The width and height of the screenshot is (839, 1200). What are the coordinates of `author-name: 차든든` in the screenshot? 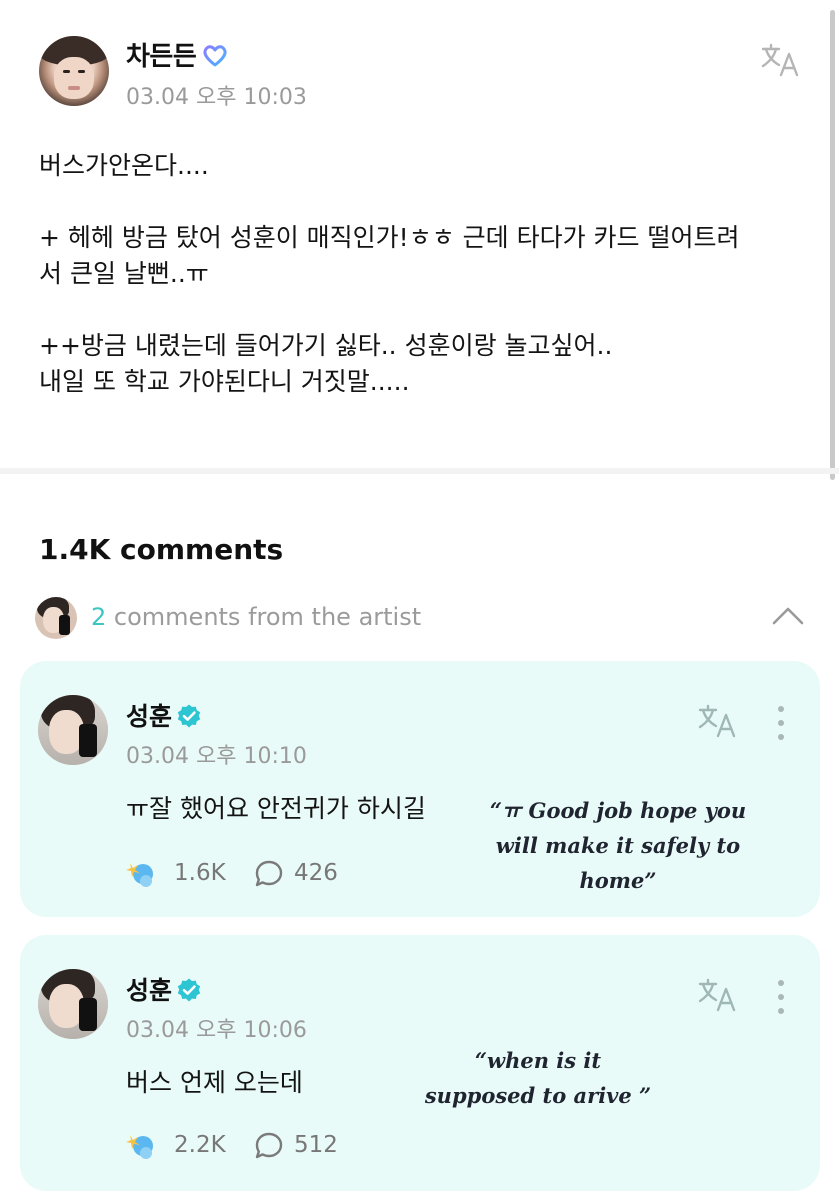 It's located at (177, 54).